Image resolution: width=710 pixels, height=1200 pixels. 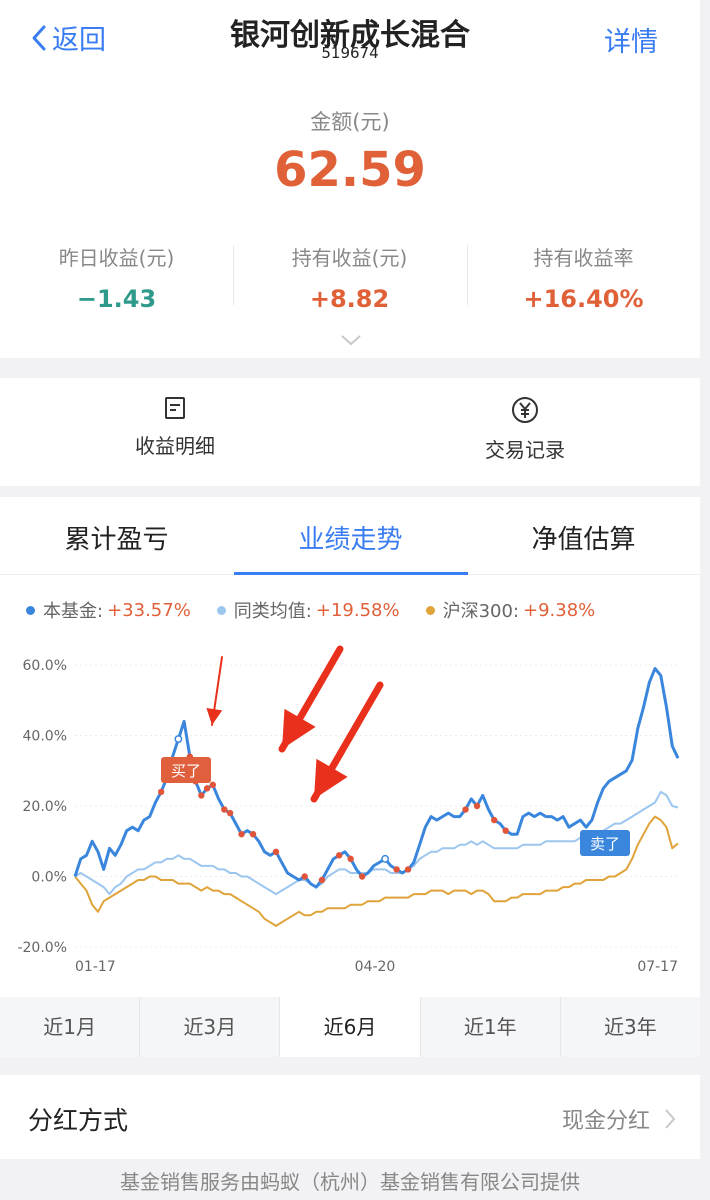 What do you see at coordinates (631, 39) in the screenshot?
I see `detail-link: 详情` at bounding box center [631, 39].